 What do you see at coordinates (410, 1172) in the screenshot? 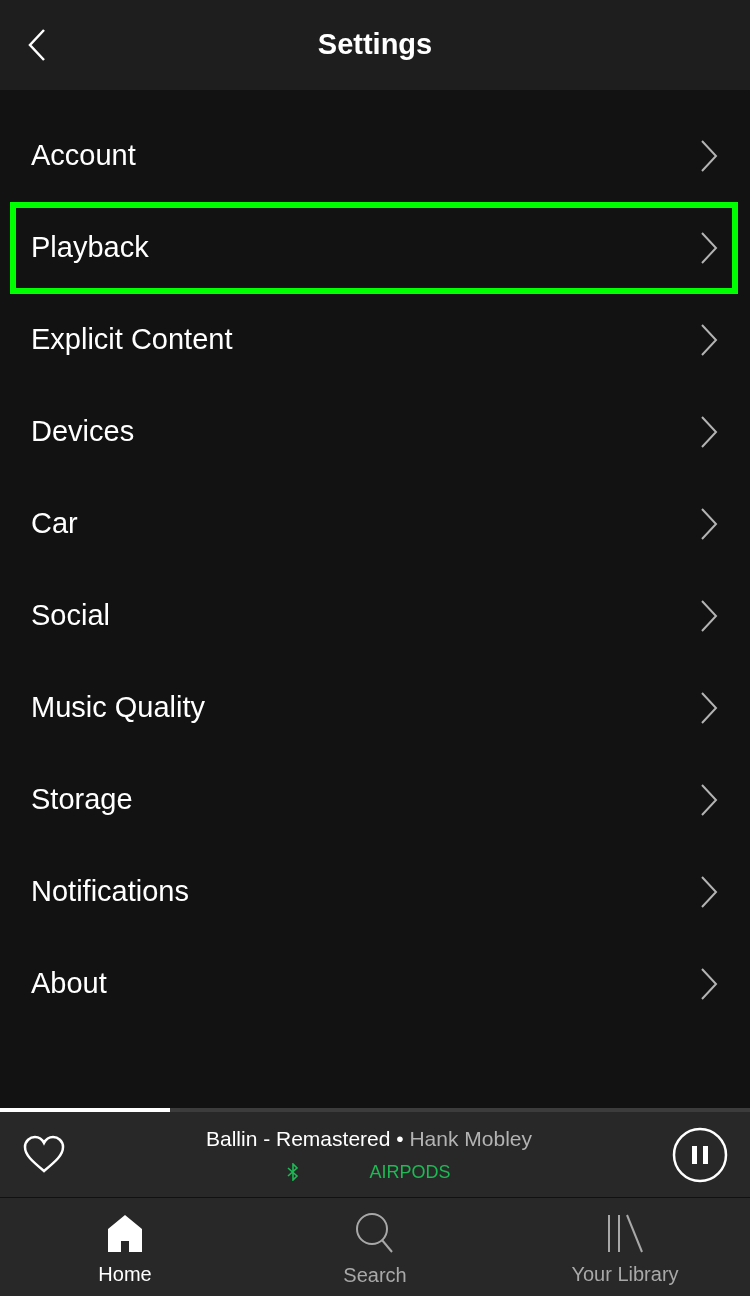
I see `device-name: AIRPODS` at bounding box center [410, 1172].